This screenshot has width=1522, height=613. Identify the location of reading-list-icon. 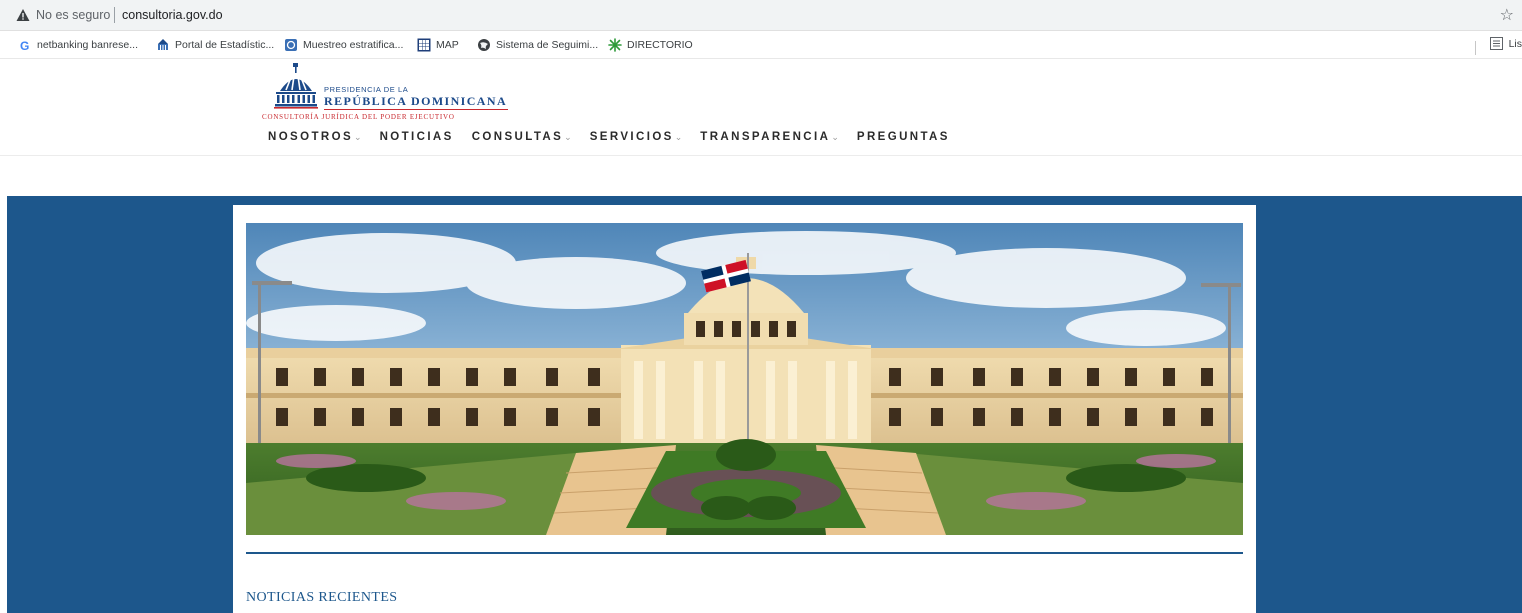
(1496, 44).